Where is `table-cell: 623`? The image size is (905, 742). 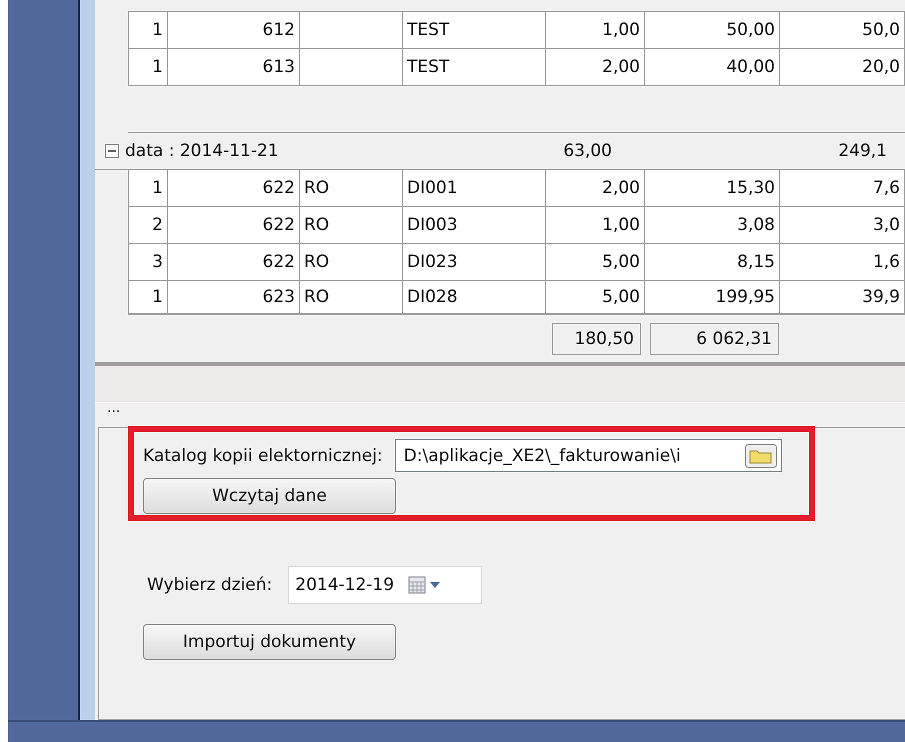
table-cell: 623 is located at coordinates (234, 297).